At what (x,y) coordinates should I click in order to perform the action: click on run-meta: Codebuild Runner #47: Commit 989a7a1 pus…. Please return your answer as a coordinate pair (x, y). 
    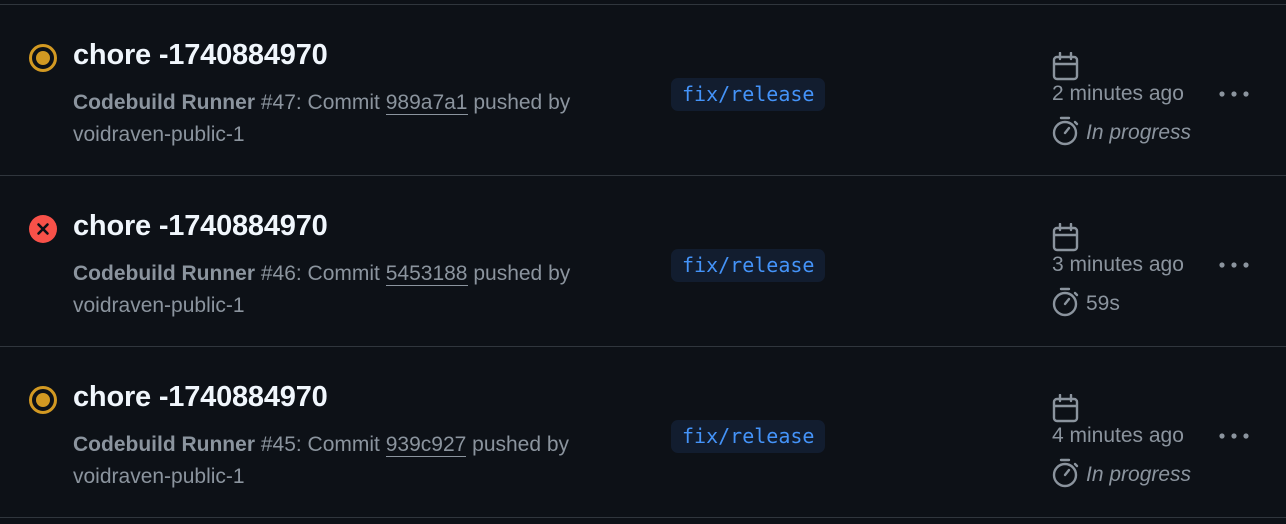
    Looking at the image, I should click on (363, 119).